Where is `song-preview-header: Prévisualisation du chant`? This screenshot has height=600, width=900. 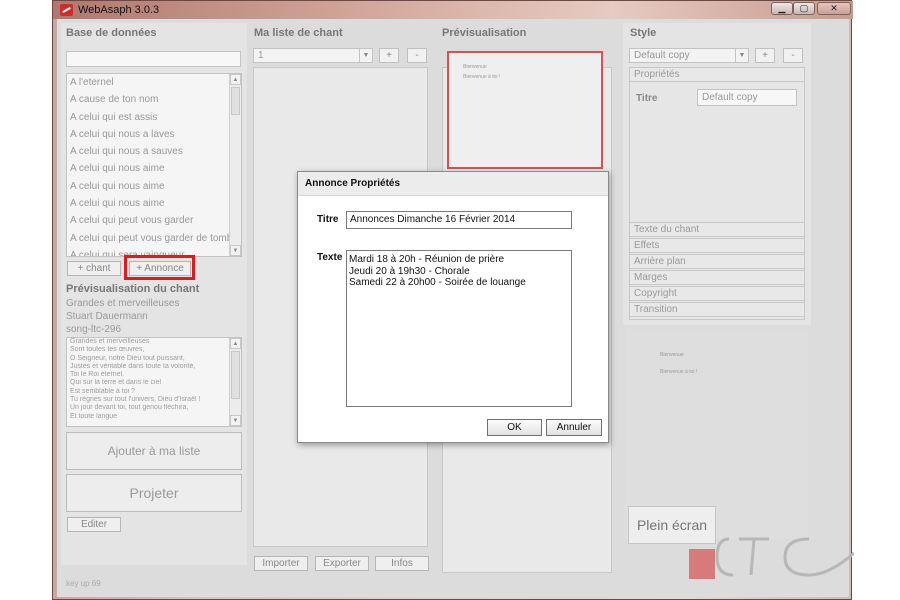 song-preview-header: Prévisualisation du chant is located at coordinates (133, 289).